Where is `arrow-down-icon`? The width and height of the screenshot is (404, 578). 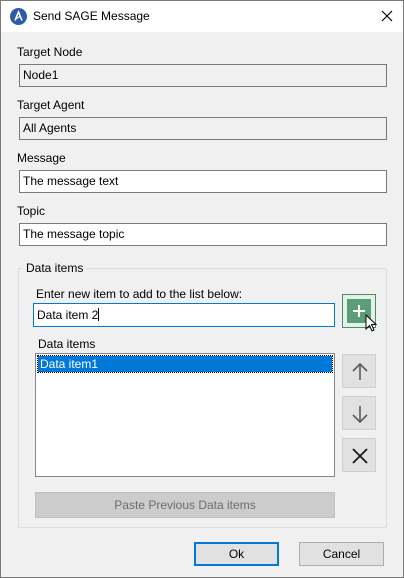 arrow-down-icon is located at coordinates (360, 415).